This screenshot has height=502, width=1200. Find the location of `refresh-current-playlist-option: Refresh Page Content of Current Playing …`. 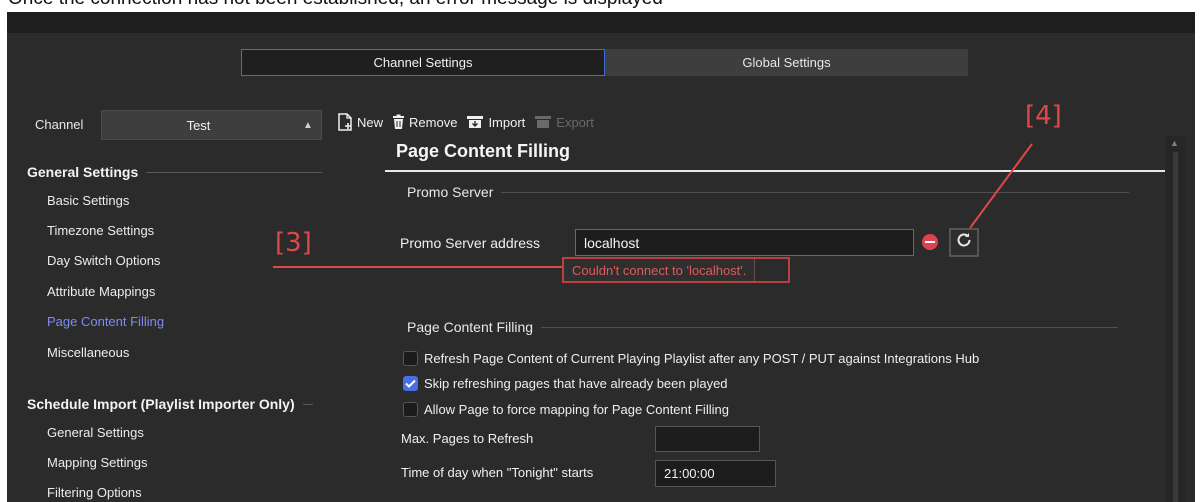

refresh-current-playlist-option: Refresh Page Content of Current Playing … is located at coordinates (691, 358).